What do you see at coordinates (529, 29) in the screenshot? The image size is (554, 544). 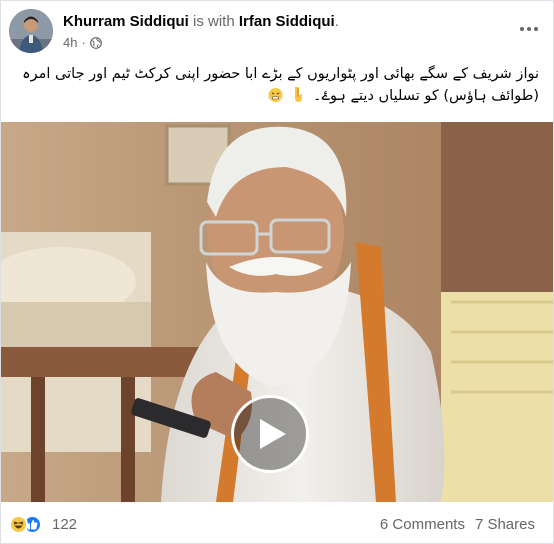 I see `more-options-icon` at bounding box center [529, 29].